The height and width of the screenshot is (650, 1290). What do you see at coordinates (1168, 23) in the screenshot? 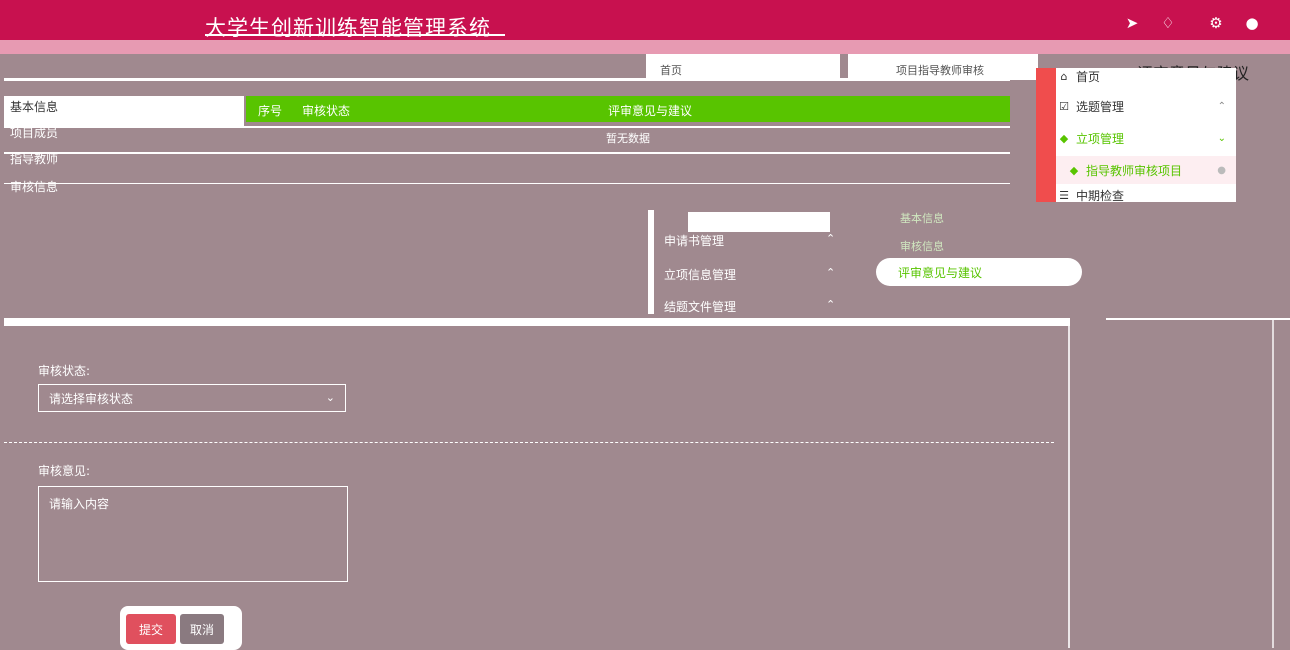
I see `bell-icon: ♢` at bounding box center [1168, 23].